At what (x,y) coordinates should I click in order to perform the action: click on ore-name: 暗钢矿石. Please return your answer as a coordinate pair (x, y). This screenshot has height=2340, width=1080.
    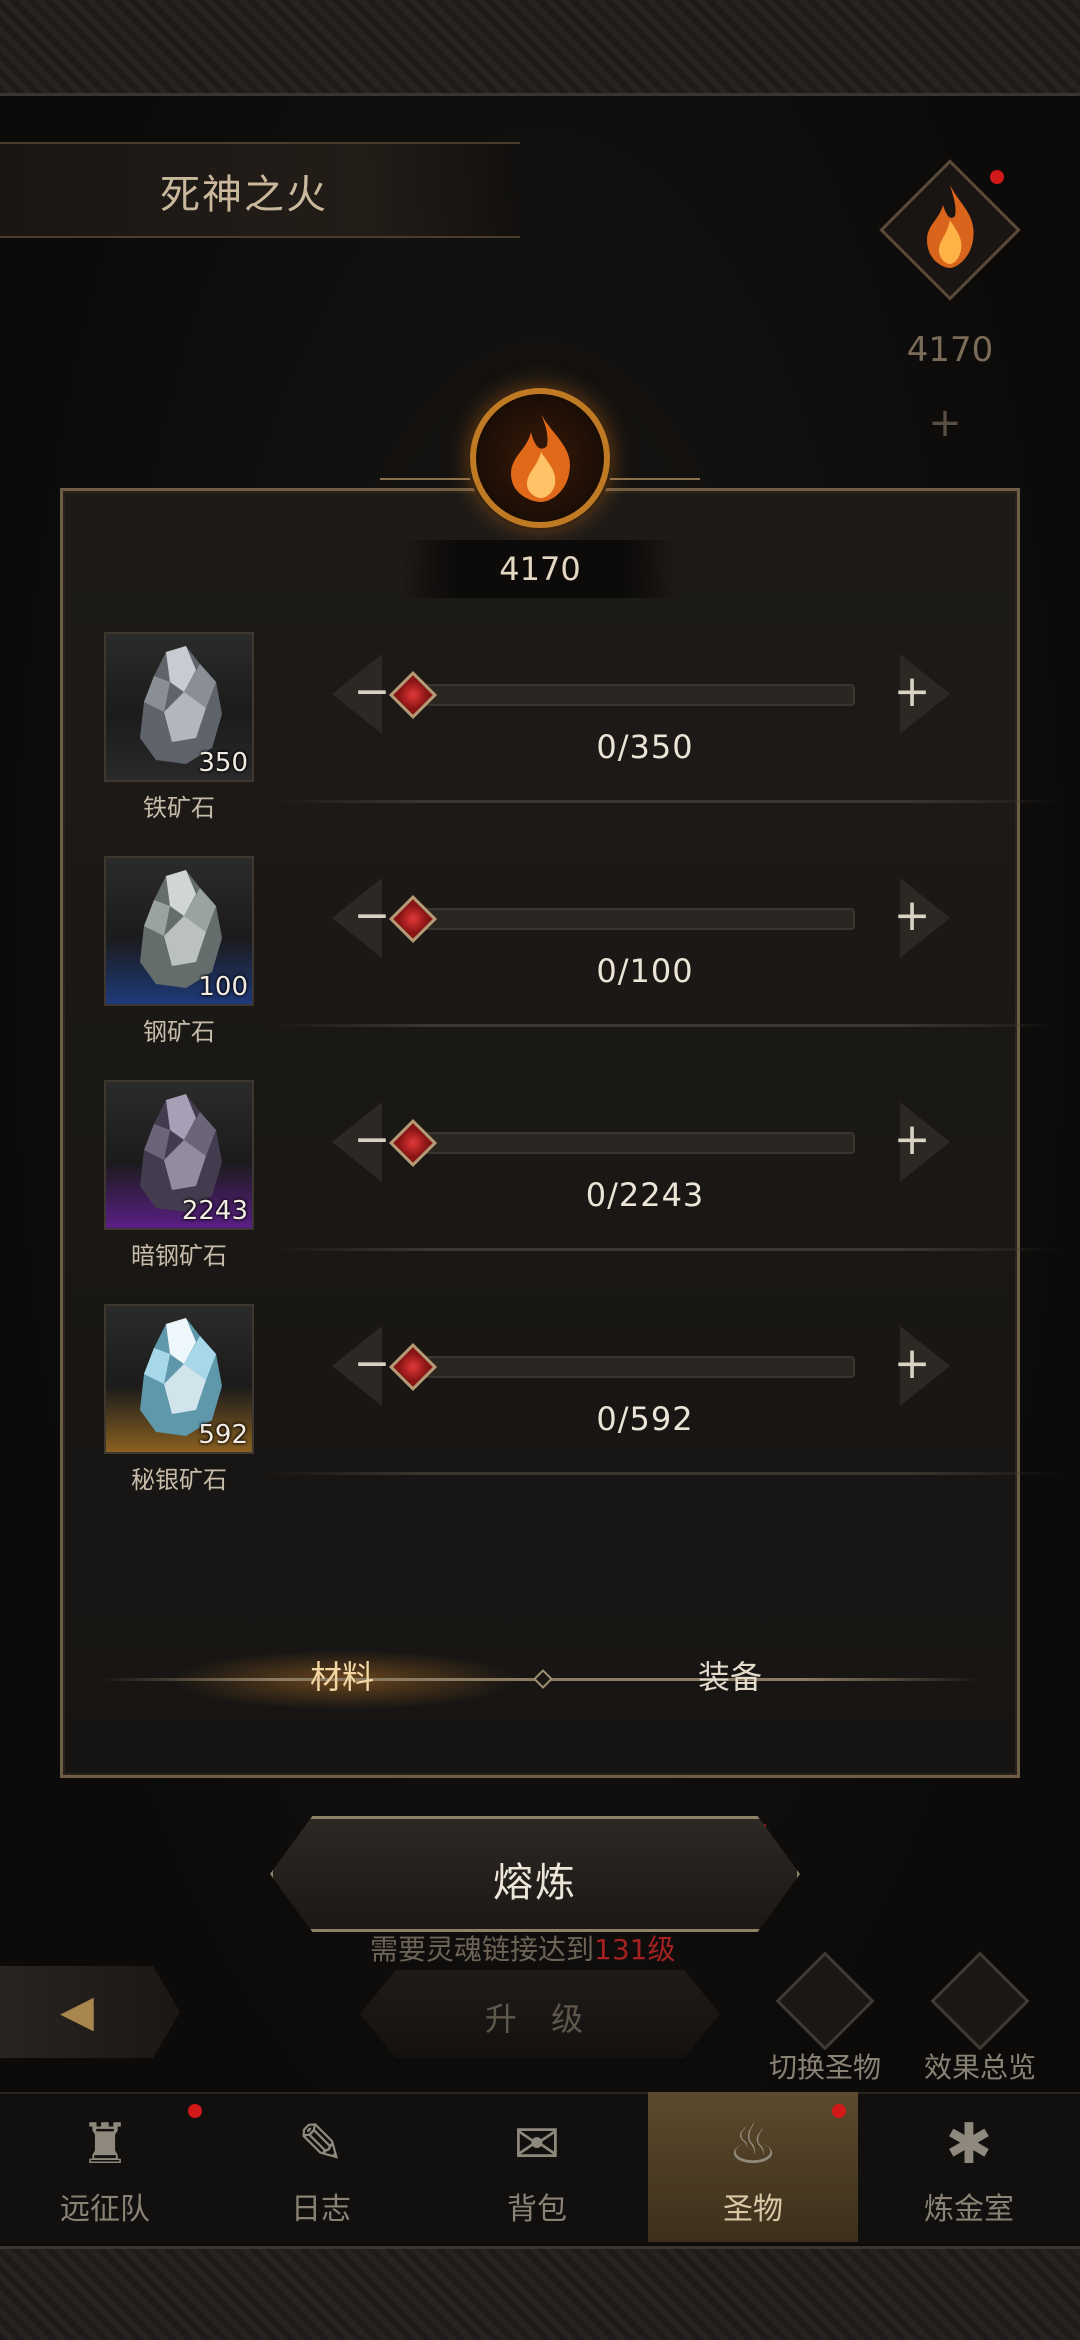
    Looking at the image, I should click on (179, 1256).